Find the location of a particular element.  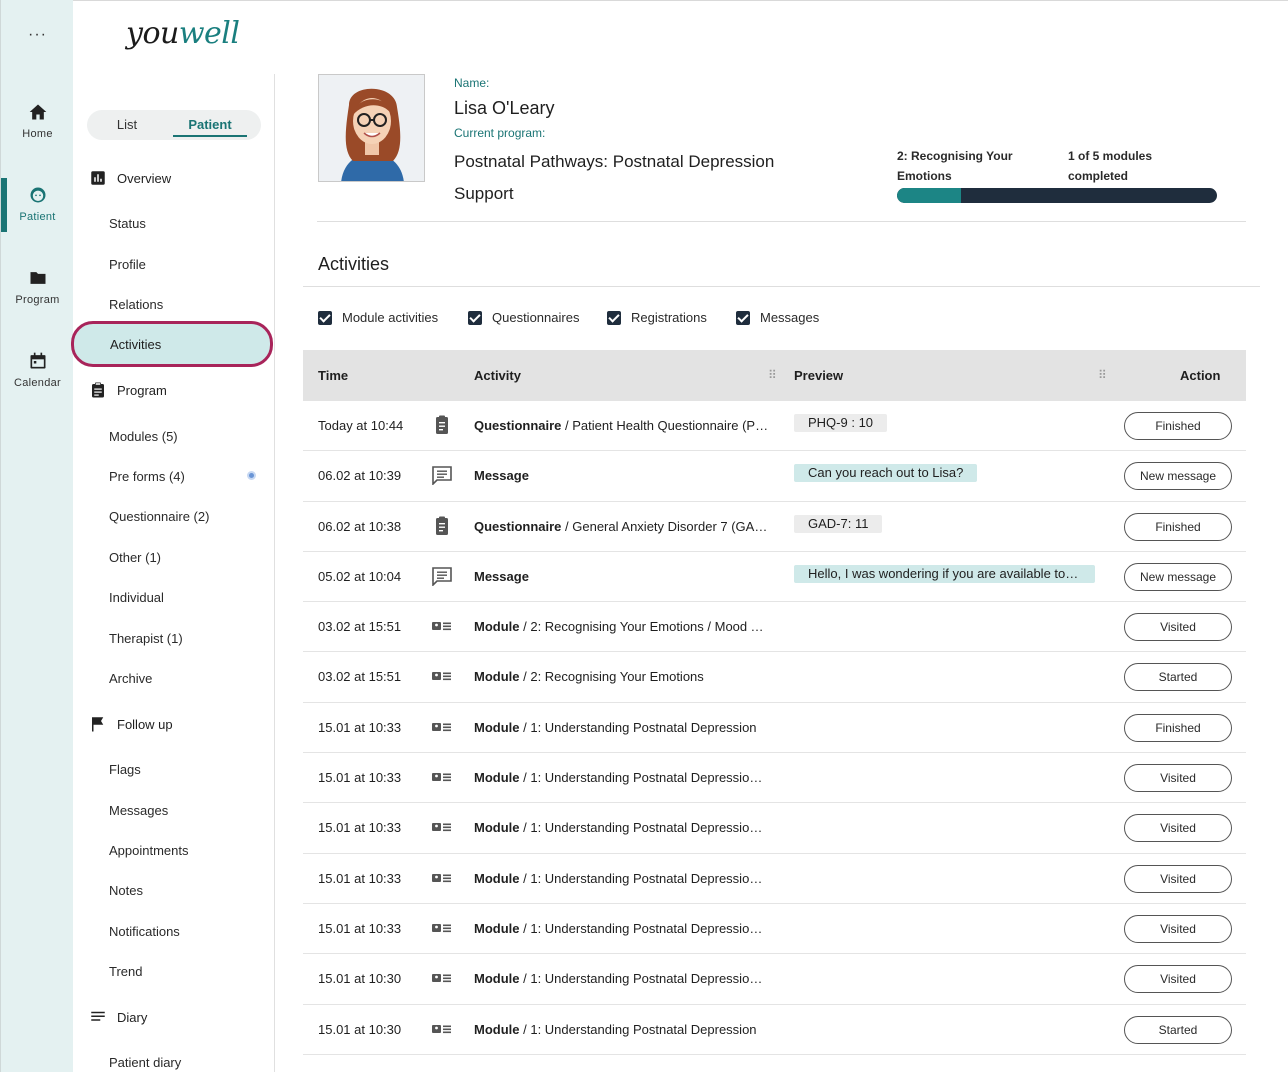

sidebar-item-messages: Messages is located at coordinates (138, 810).